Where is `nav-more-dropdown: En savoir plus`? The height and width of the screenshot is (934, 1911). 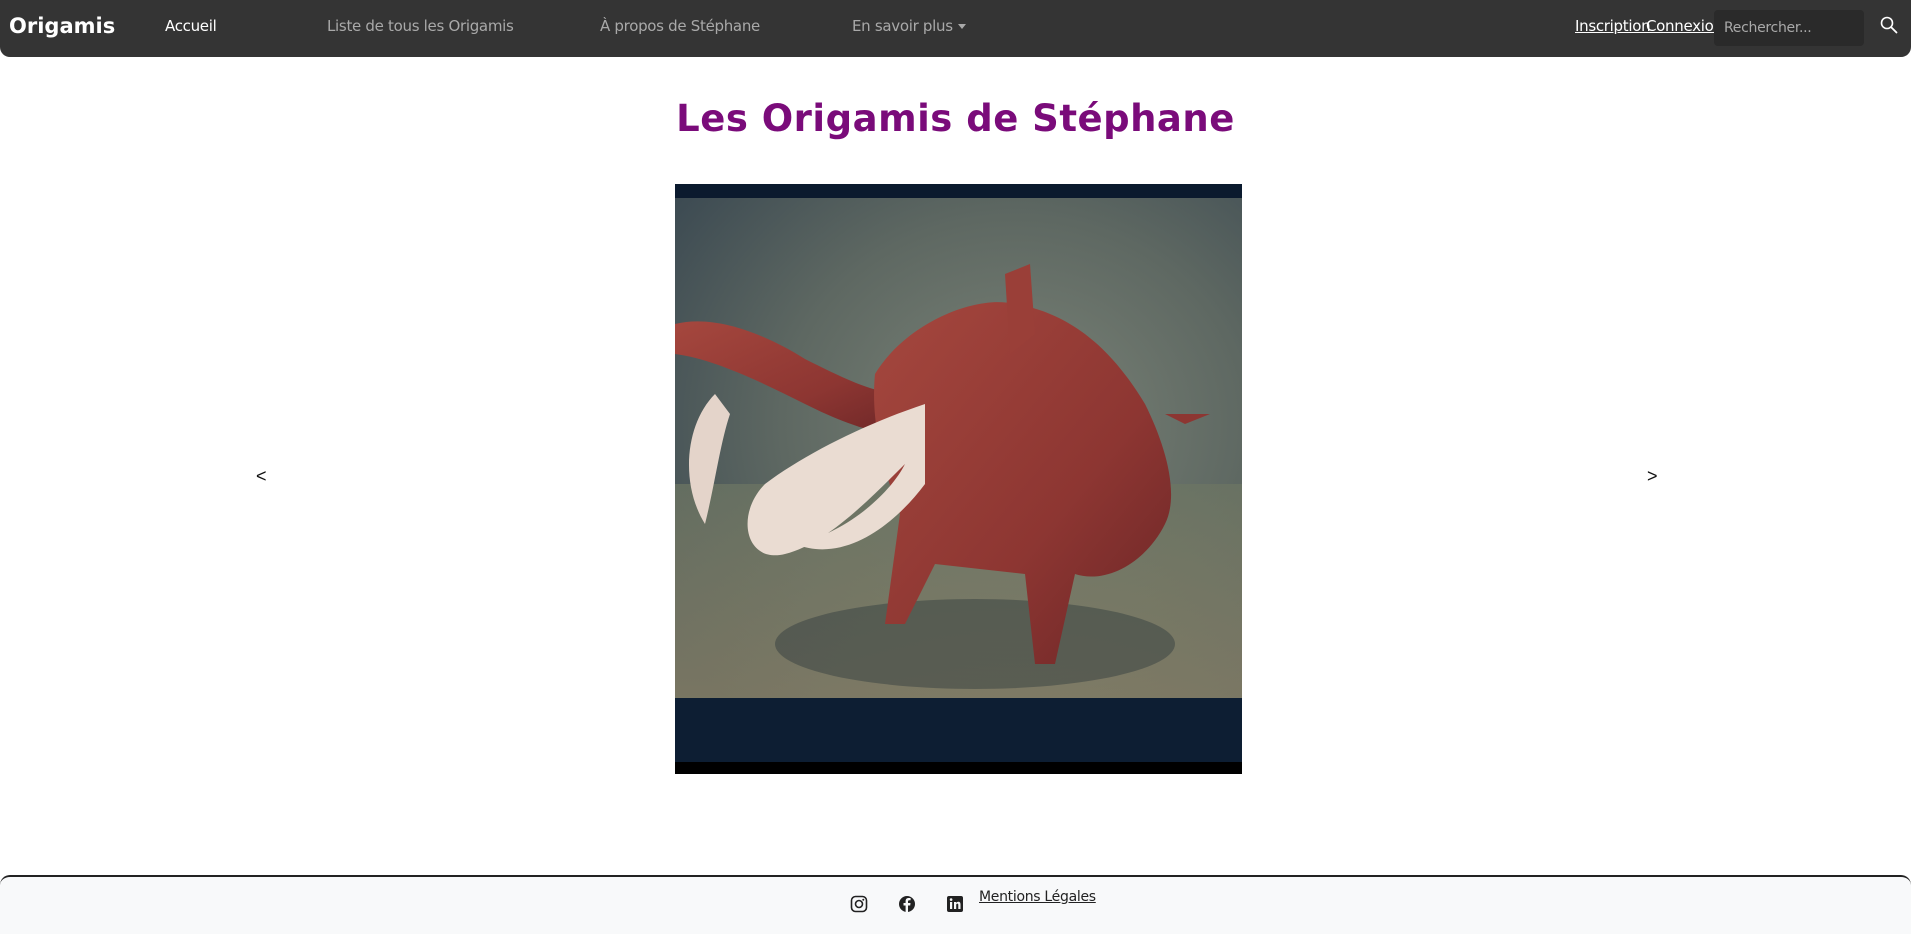 nav-more-dropdown: En savoir plus is located at coordinates (909, 26).